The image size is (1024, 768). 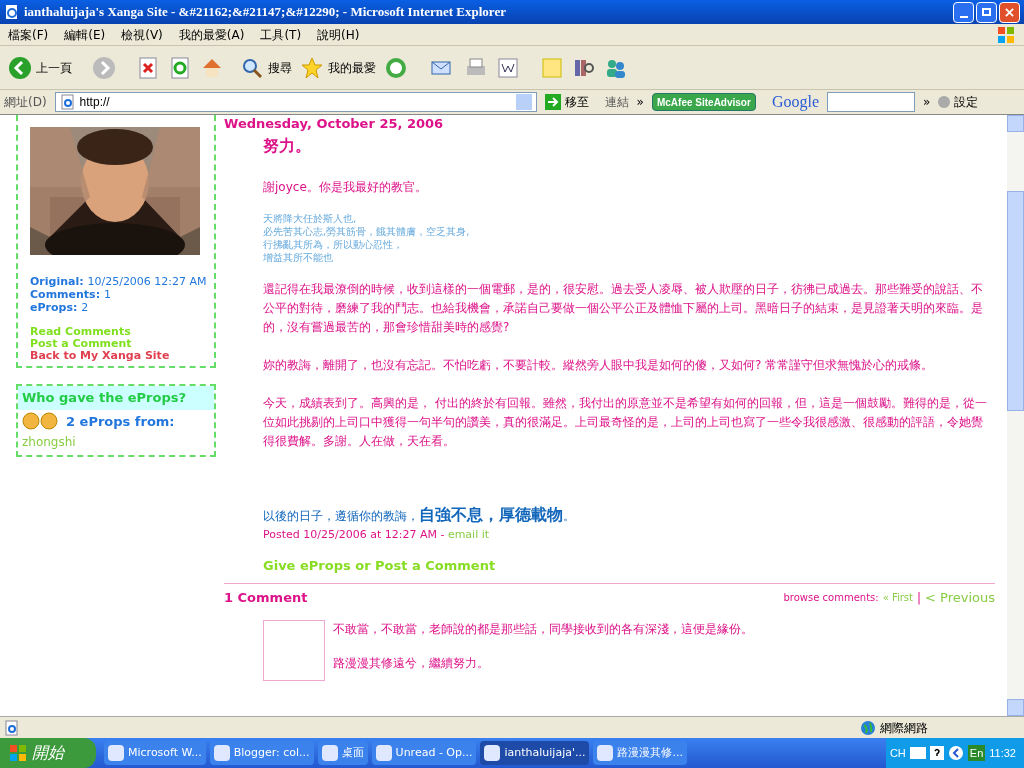 I want to click on close-button, so click(x=1009, y=12).